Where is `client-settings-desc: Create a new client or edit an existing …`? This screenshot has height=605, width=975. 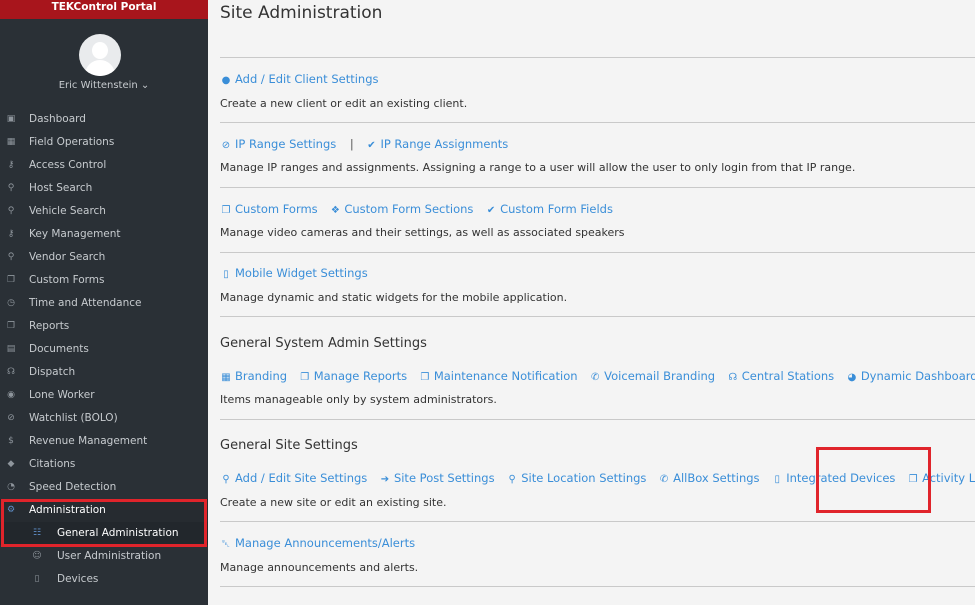 client-settings-desc: Create a new client or edit an existing … is located at coordinates (344, 103).